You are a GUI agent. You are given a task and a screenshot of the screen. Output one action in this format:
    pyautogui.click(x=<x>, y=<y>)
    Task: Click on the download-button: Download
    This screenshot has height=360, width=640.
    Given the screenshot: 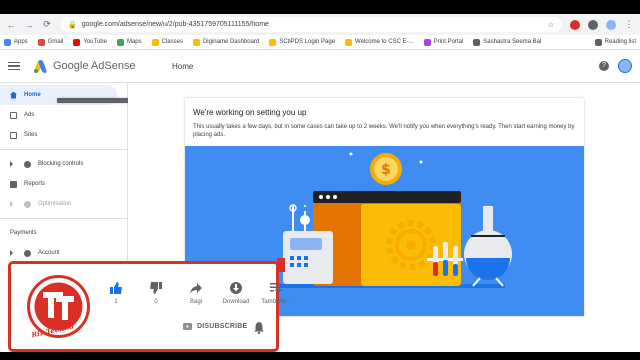 What is the action you would take?
    pyautogui.click(x=236, y=293)
    